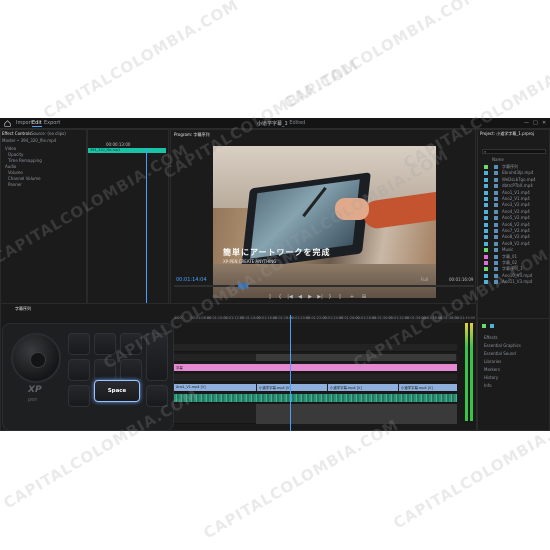 Image resolution: width=550 pixels, height=550 pixels. What do you see at coordinates (270, 297) in the screenshot?
I see `mark-in-icon: ⟦` at bounding box center [270, 297].